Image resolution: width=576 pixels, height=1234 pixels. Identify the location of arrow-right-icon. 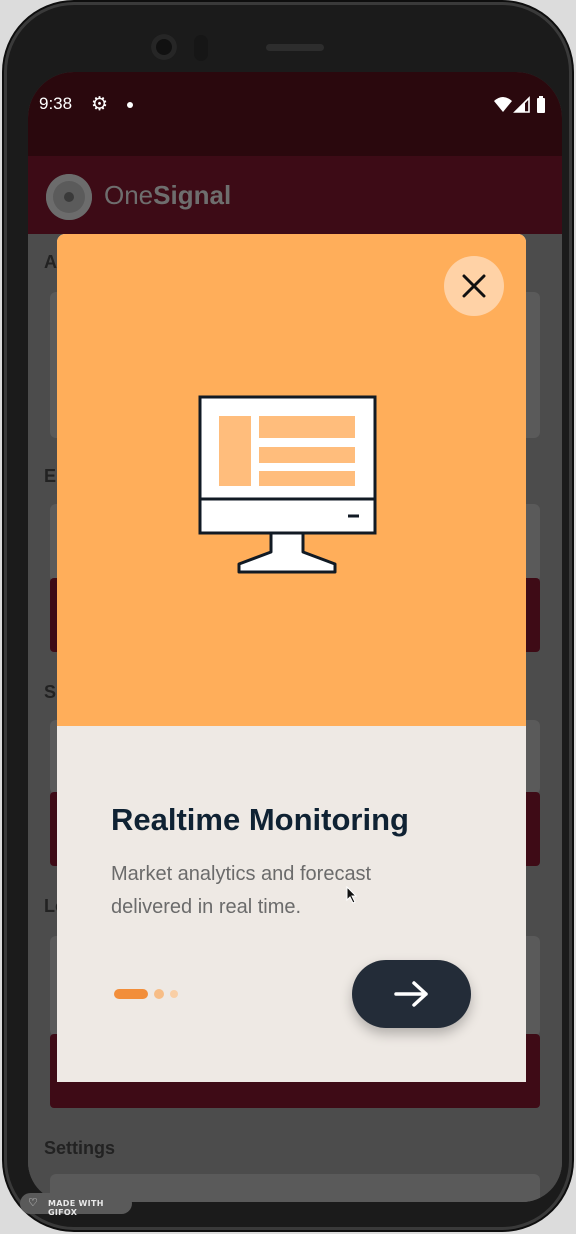
(411, 994).